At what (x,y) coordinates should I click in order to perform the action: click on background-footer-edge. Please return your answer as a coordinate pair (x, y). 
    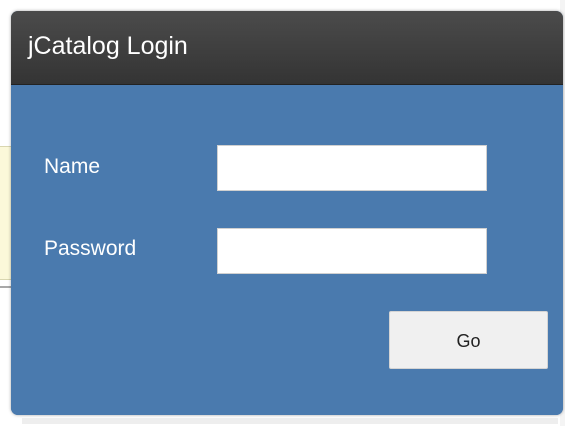
    Looking at the image, I should click on (290, 421).